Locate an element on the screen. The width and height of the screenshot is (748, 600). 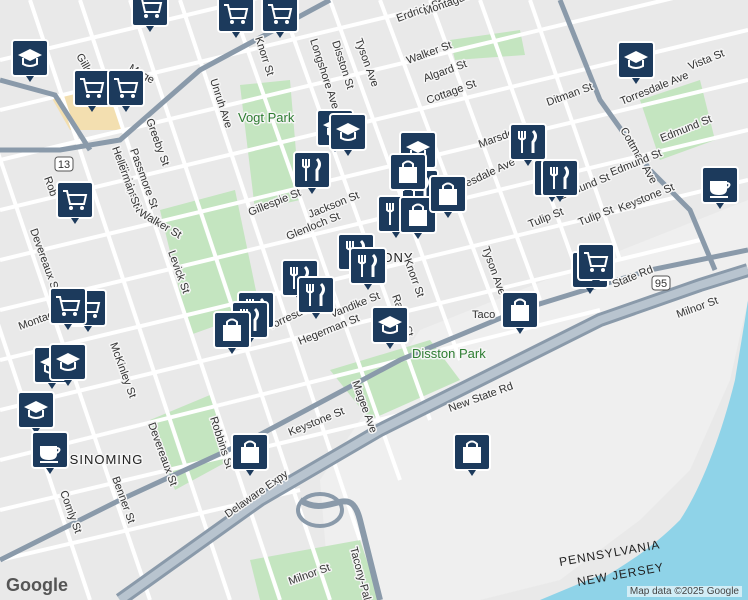
svg-text: 13 is located at coordinates (64, 165).